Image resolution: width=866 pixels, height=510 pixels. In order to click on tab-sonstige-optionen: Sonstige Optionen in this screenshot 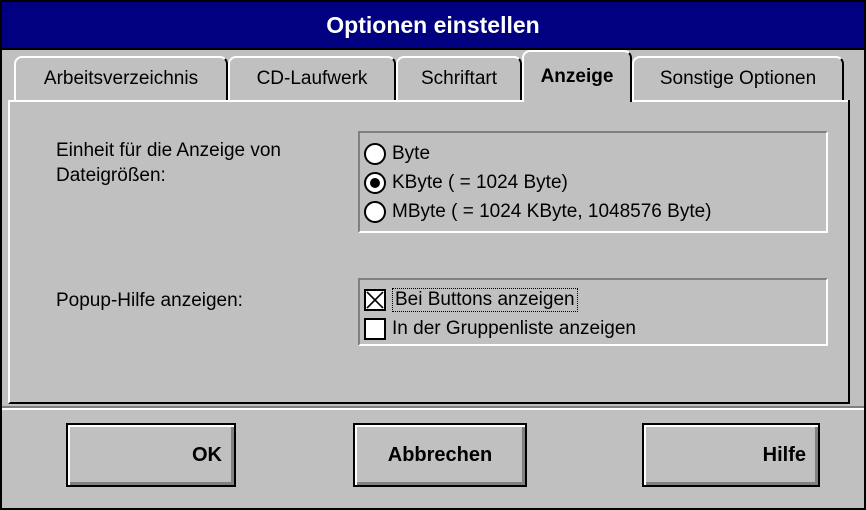, I will do `click(738, 78)`.